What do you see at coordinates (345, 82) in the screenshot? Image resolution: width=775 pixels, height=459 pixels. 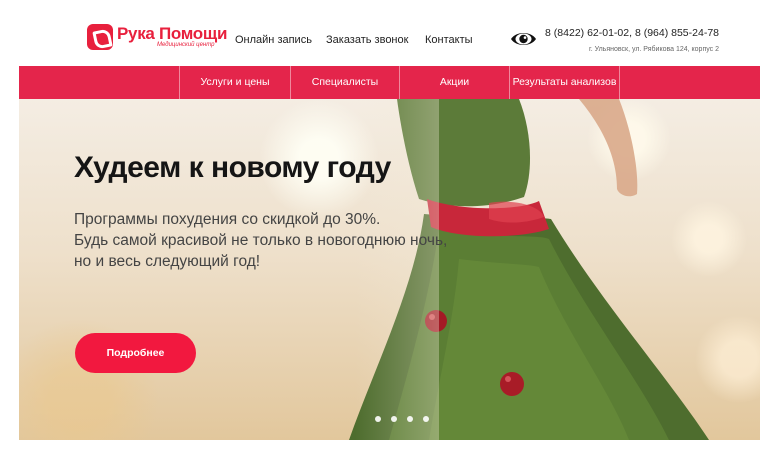 I see `menu-item-specialists: Специалисты` at bounding box center [345, 82].